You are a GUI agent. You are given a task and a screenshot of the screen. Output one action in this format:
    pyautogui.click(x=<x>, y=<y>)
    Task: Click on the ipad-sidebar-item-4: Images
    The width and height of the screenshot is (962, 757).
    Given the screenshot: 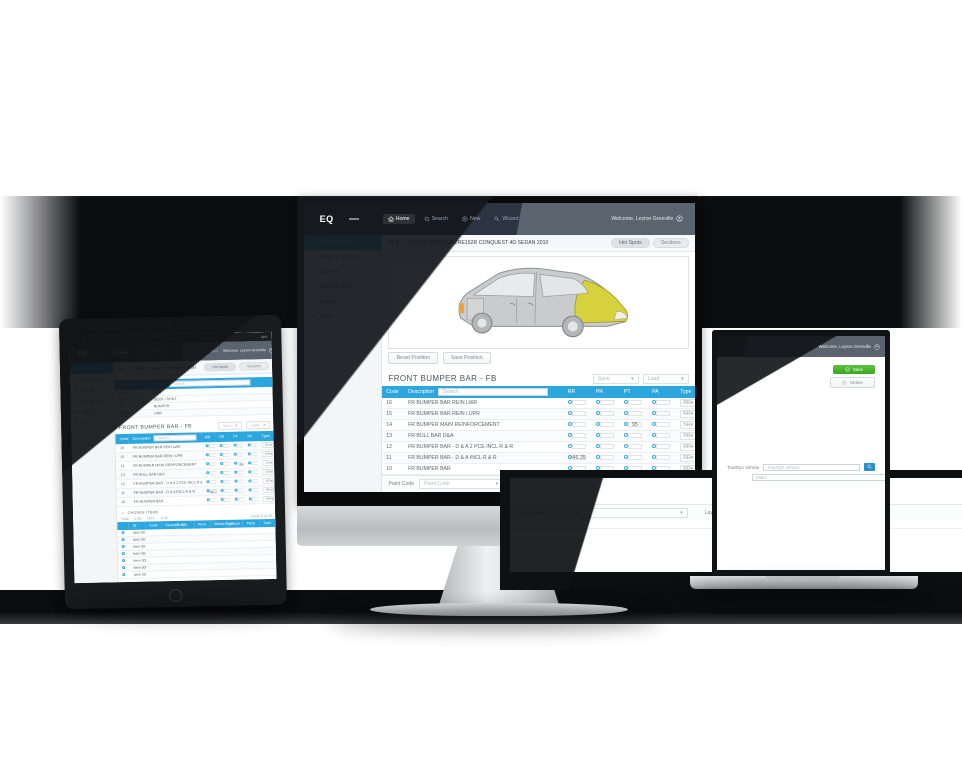 What is the action you would take?
    pyautogui.click(x=93, y=412)
    